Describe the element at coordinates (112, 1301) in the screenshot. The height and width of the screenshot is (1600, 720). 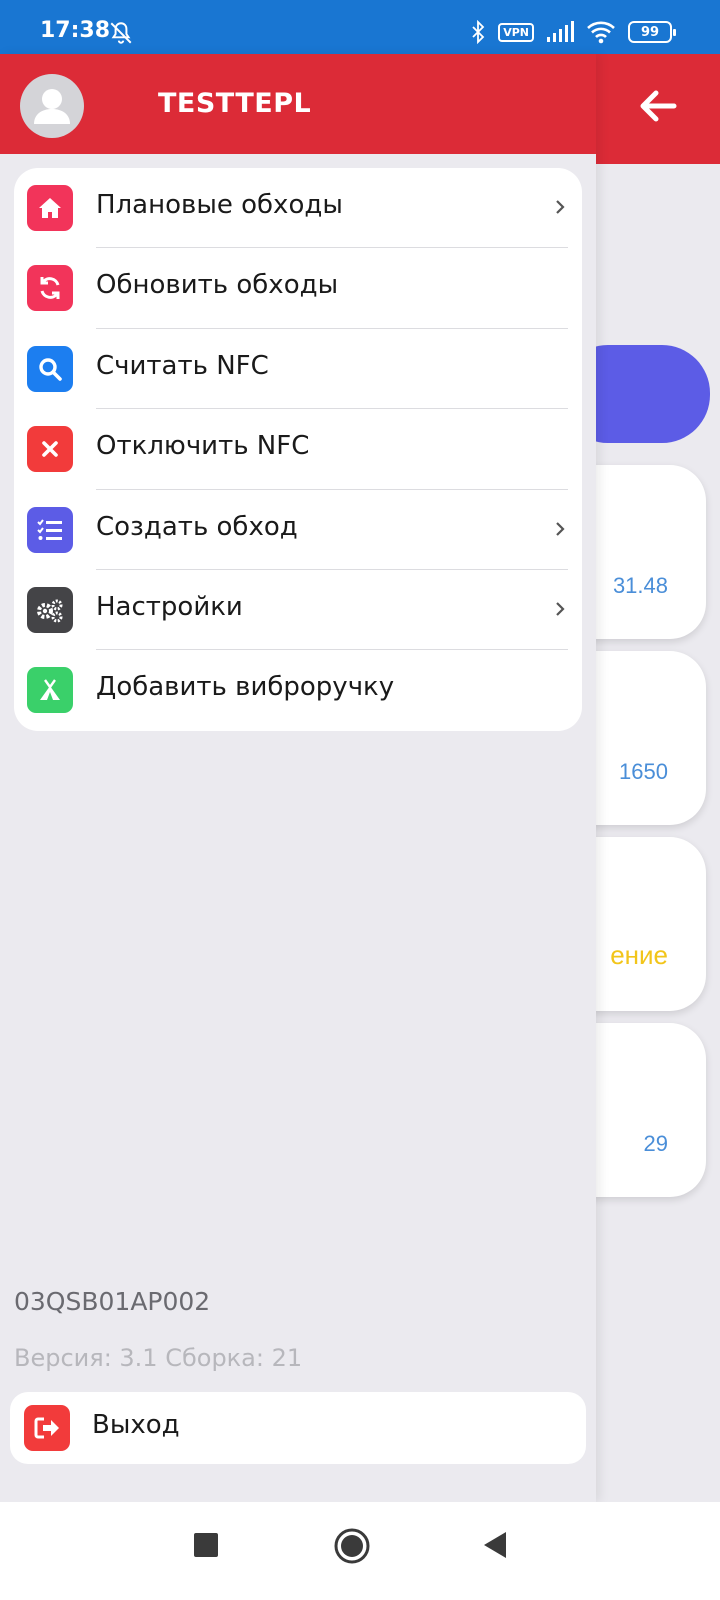
I see `device-id: 03QSB01AP002` at that location.